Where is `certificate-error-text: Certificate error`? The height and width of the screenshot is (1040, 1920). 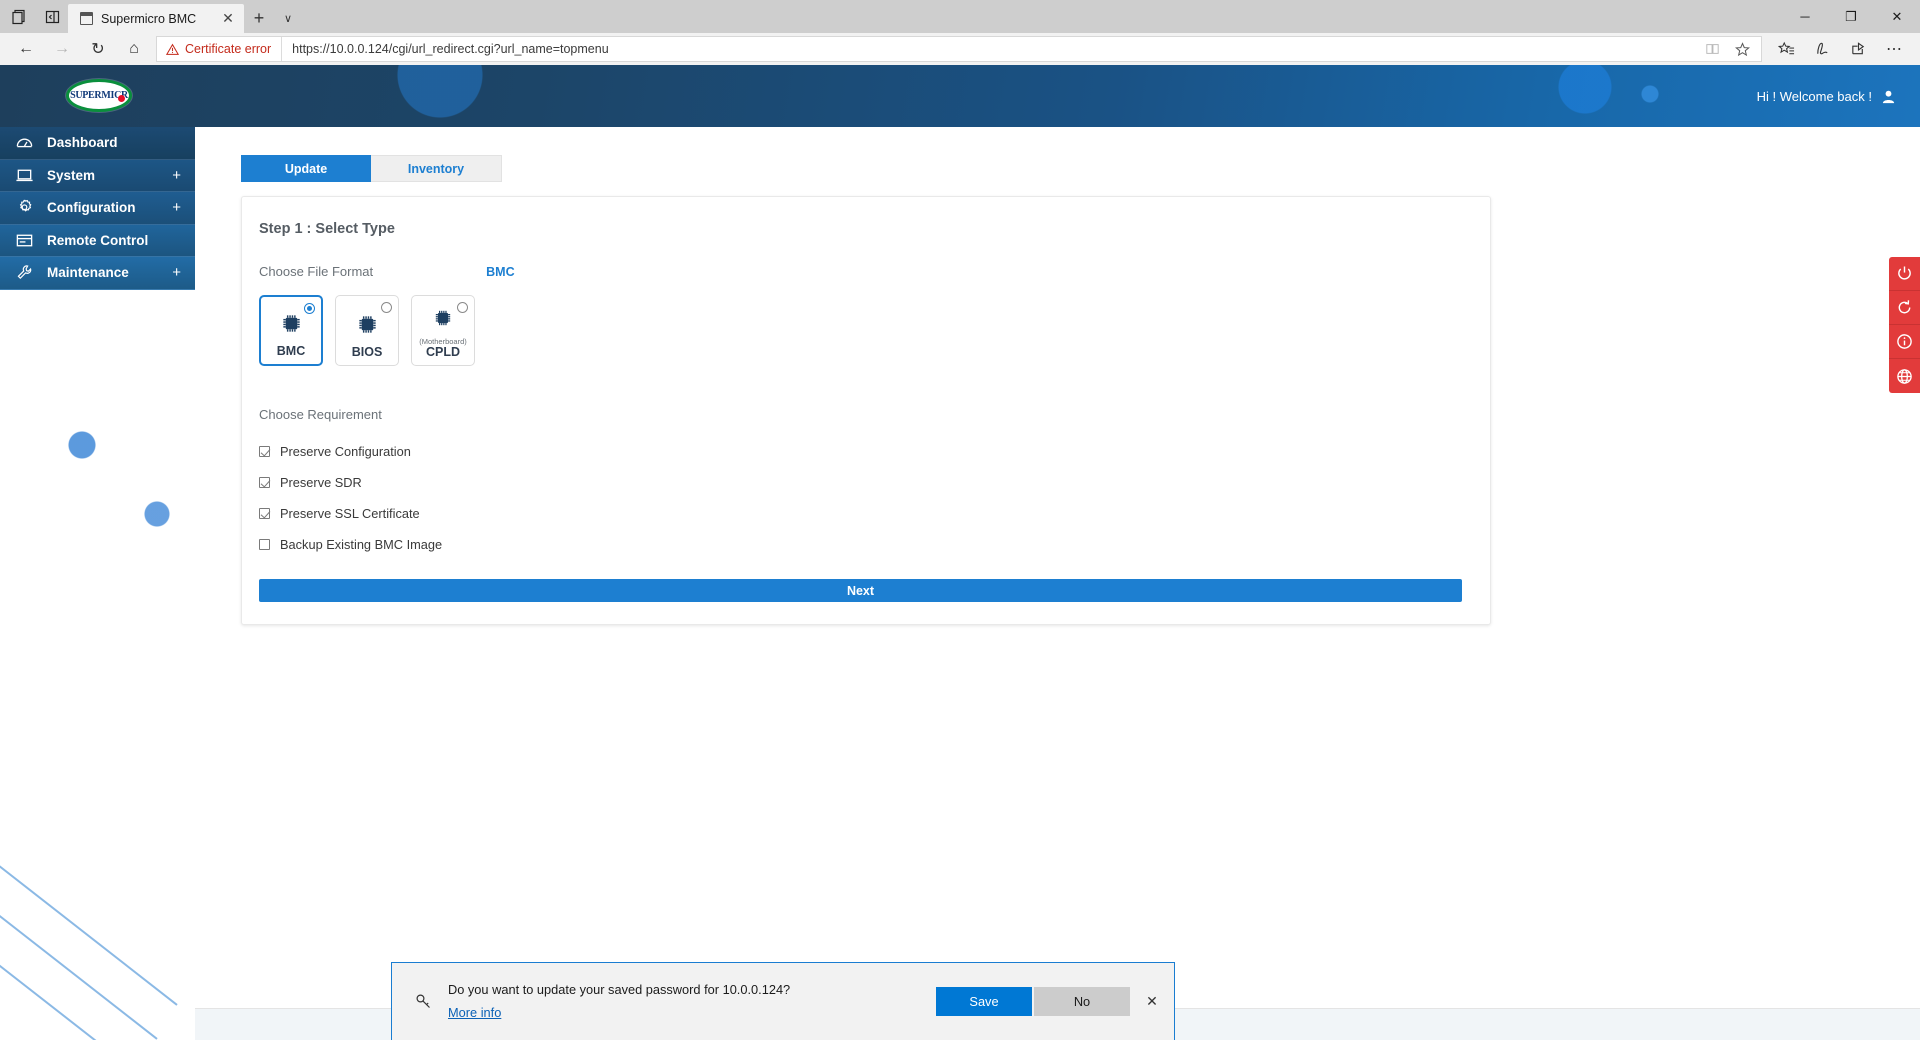 certificate-error-text: Certificate error is located at coordinates (228, 49).